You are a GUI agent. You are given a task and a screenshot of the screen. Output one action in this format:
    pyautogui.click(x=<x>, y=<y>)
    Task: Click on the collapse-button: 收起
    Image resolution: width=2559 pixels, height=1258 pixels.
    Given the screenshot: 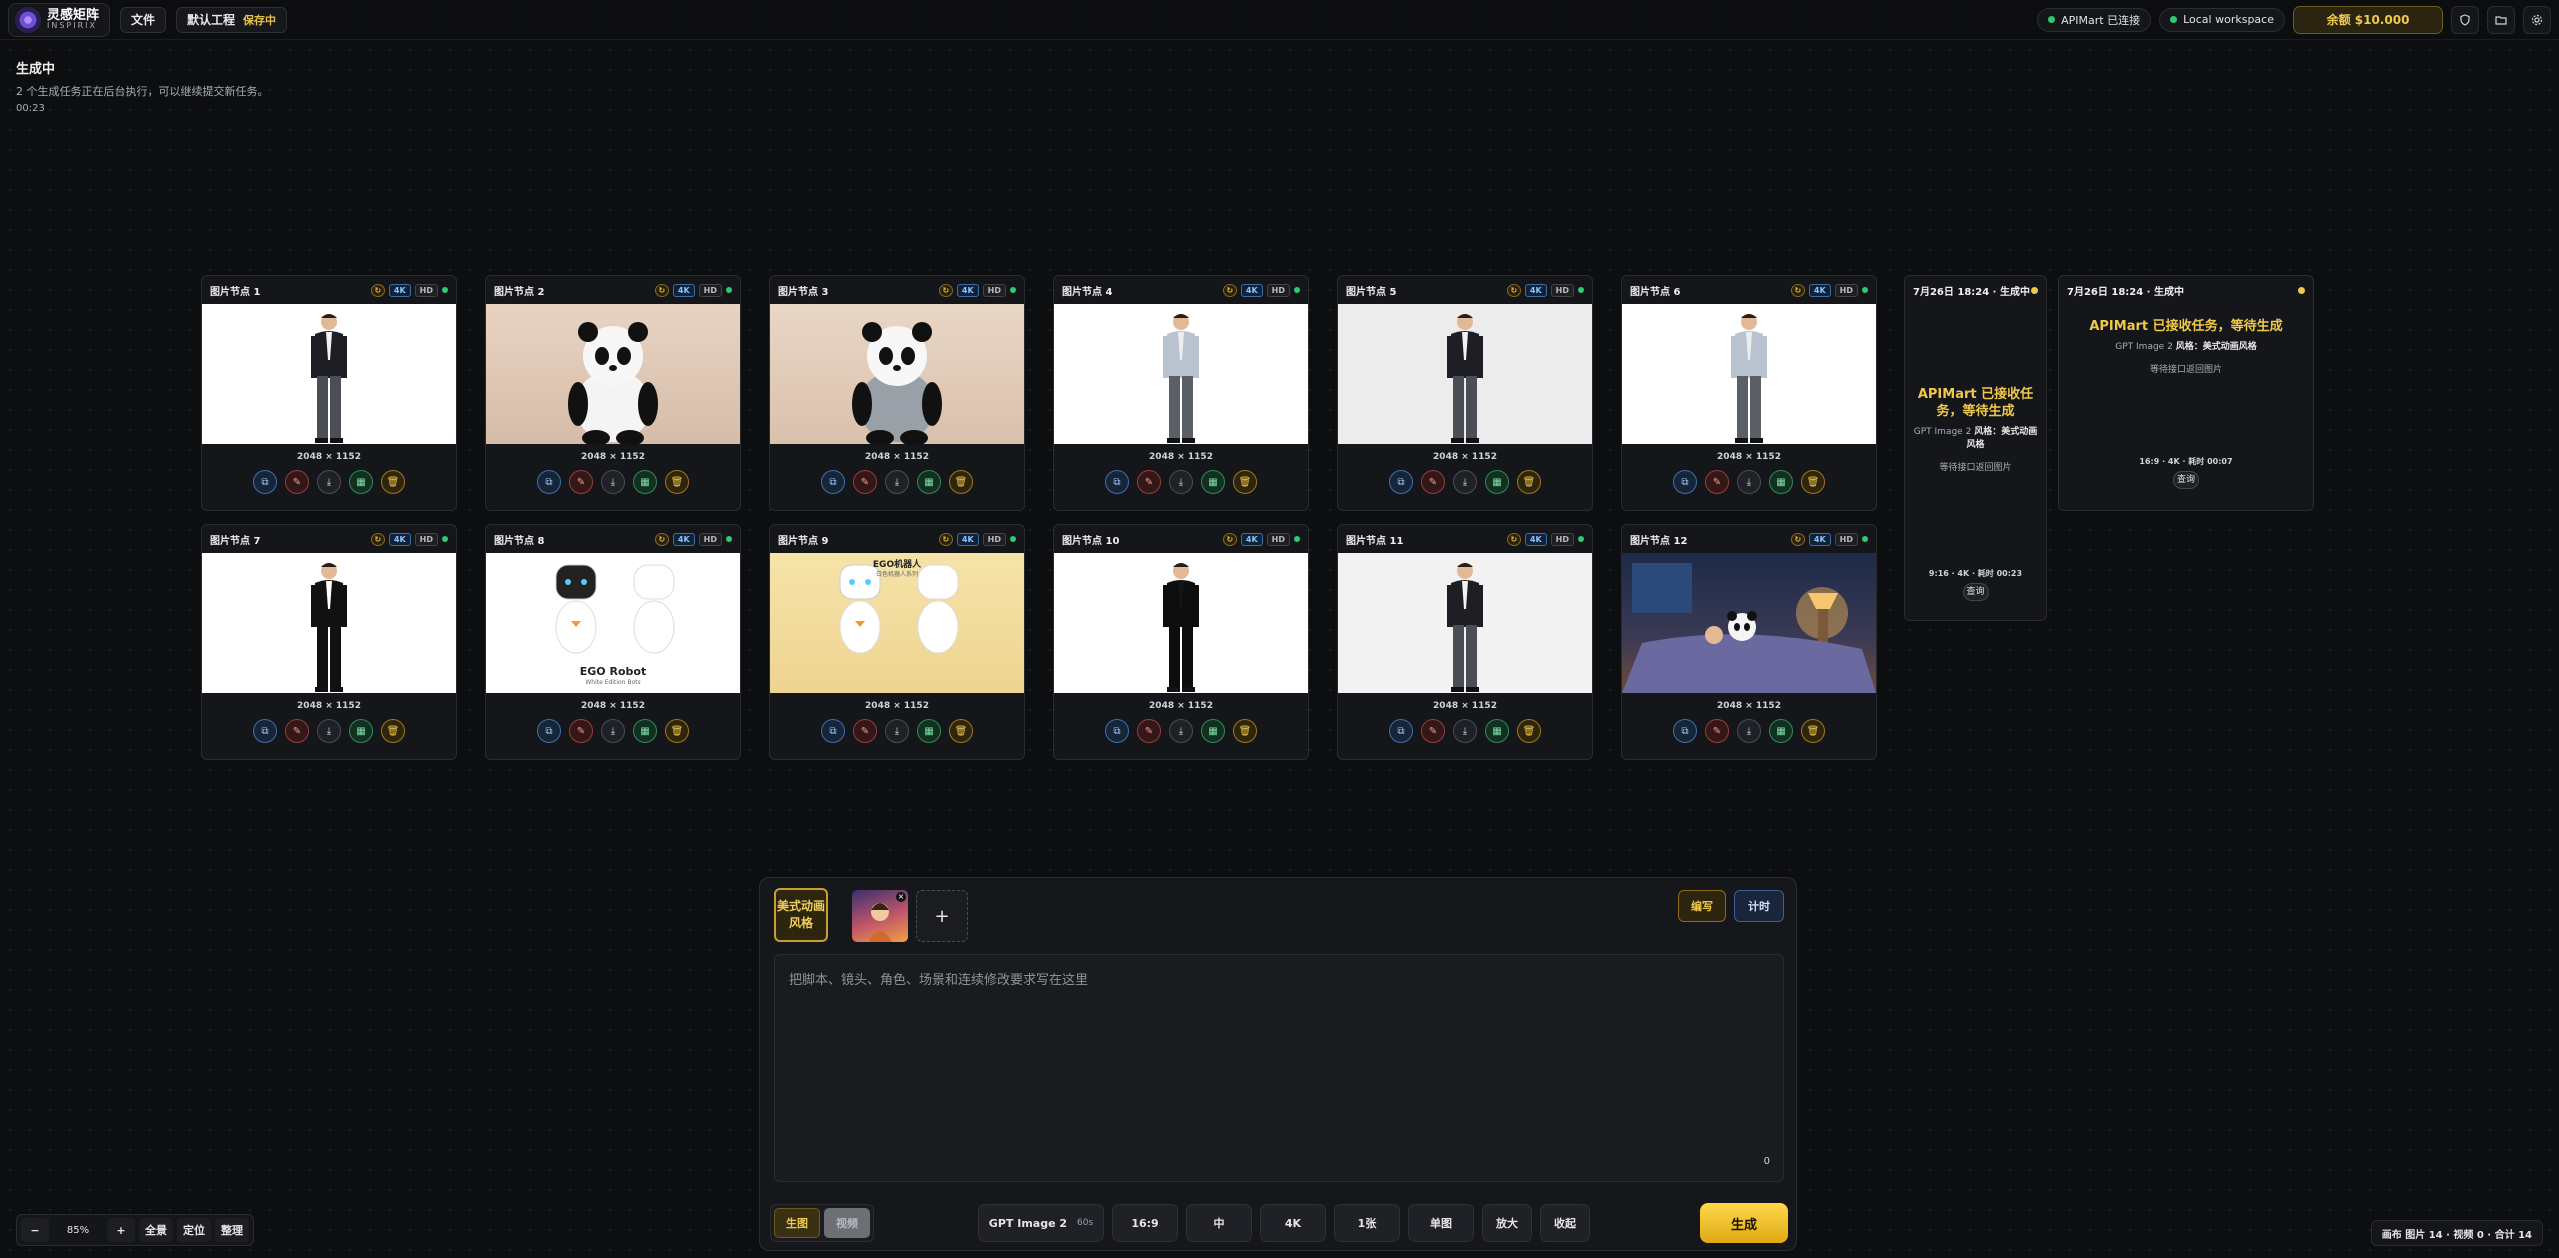 What is the action you would take?
    pyautogui.click(x=1565, y=1223)
    